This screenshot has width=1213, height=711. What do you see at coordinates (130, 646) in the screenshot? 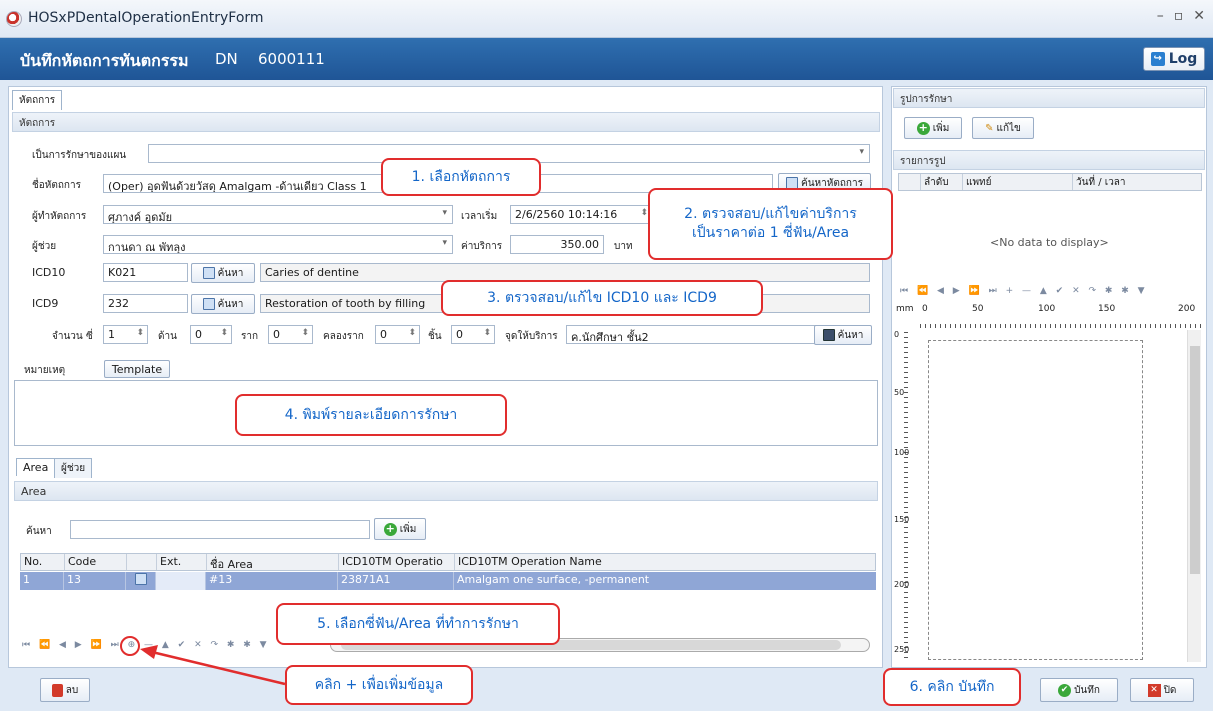
I see `plus-highlight-circle` at bounding box center [130, 646].